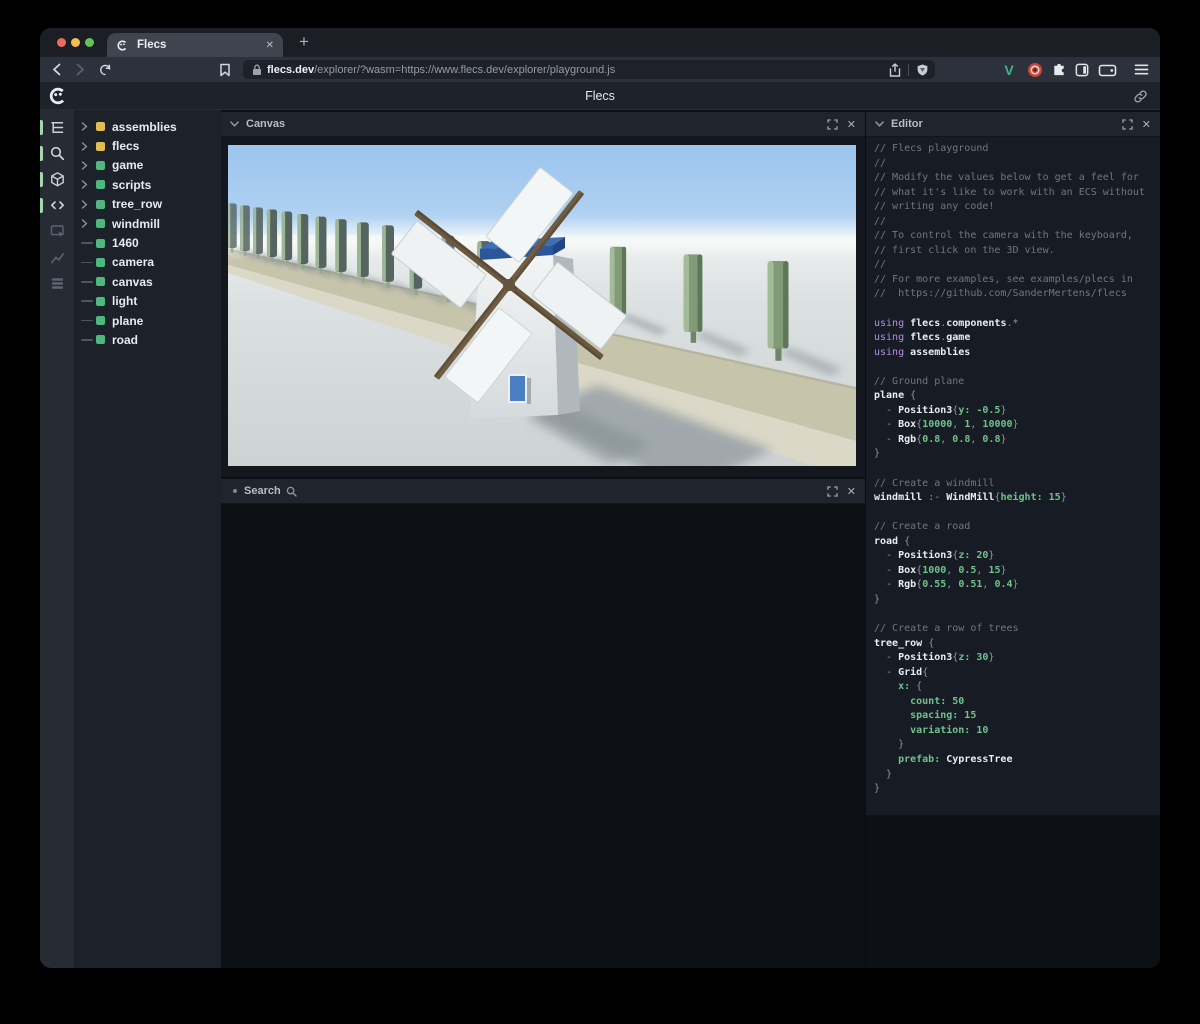 This screenshot has height=1024, width=1200. I want to click on sidebar-icon-search, so click(53, 153).